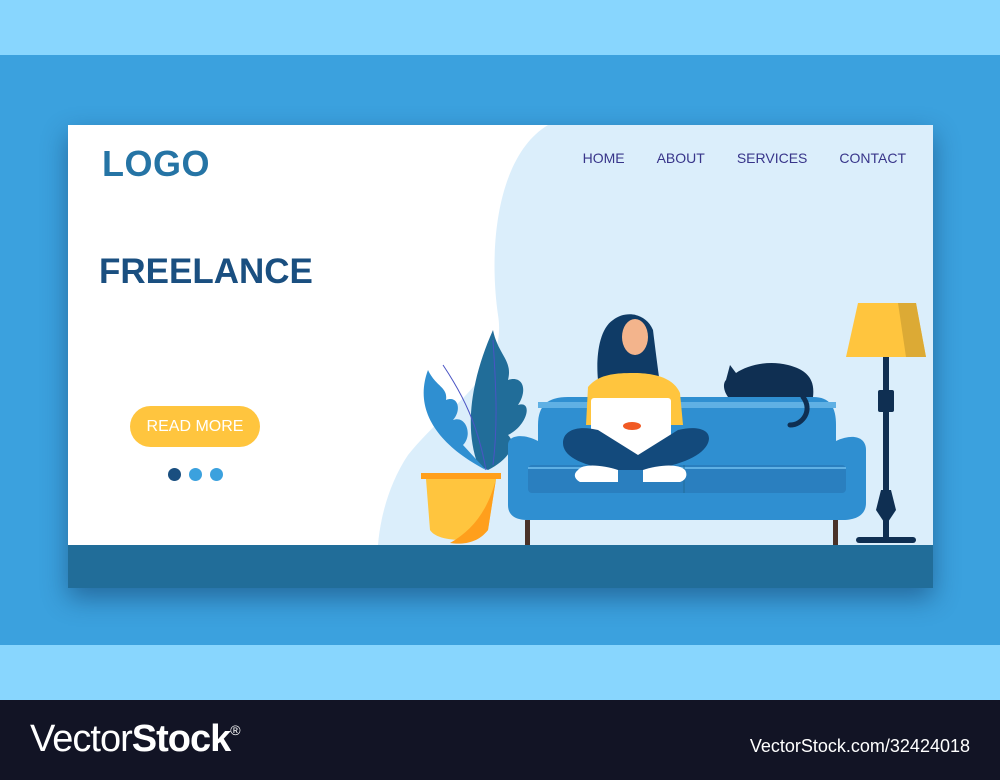 The height and width of the screenshot is (780, 1000). Describe the element at coordinates (181, 739) in the screenshot. I see `brand-bold: Stock` at that location.